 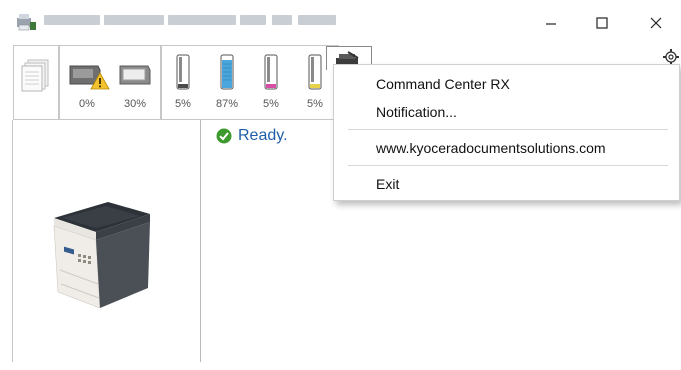 I want to click on menu-item-exit: Exit, so click(x=387, y=184).